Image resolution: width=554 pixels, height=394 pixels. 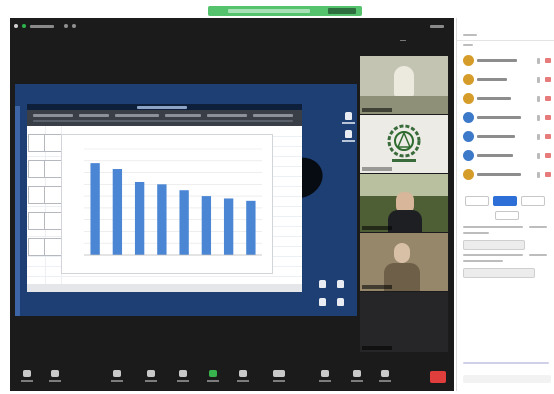 What do you see at coordinates (66, 26) in the screenshot?
I see `view-options-icon` at bounding box center [66, 26].